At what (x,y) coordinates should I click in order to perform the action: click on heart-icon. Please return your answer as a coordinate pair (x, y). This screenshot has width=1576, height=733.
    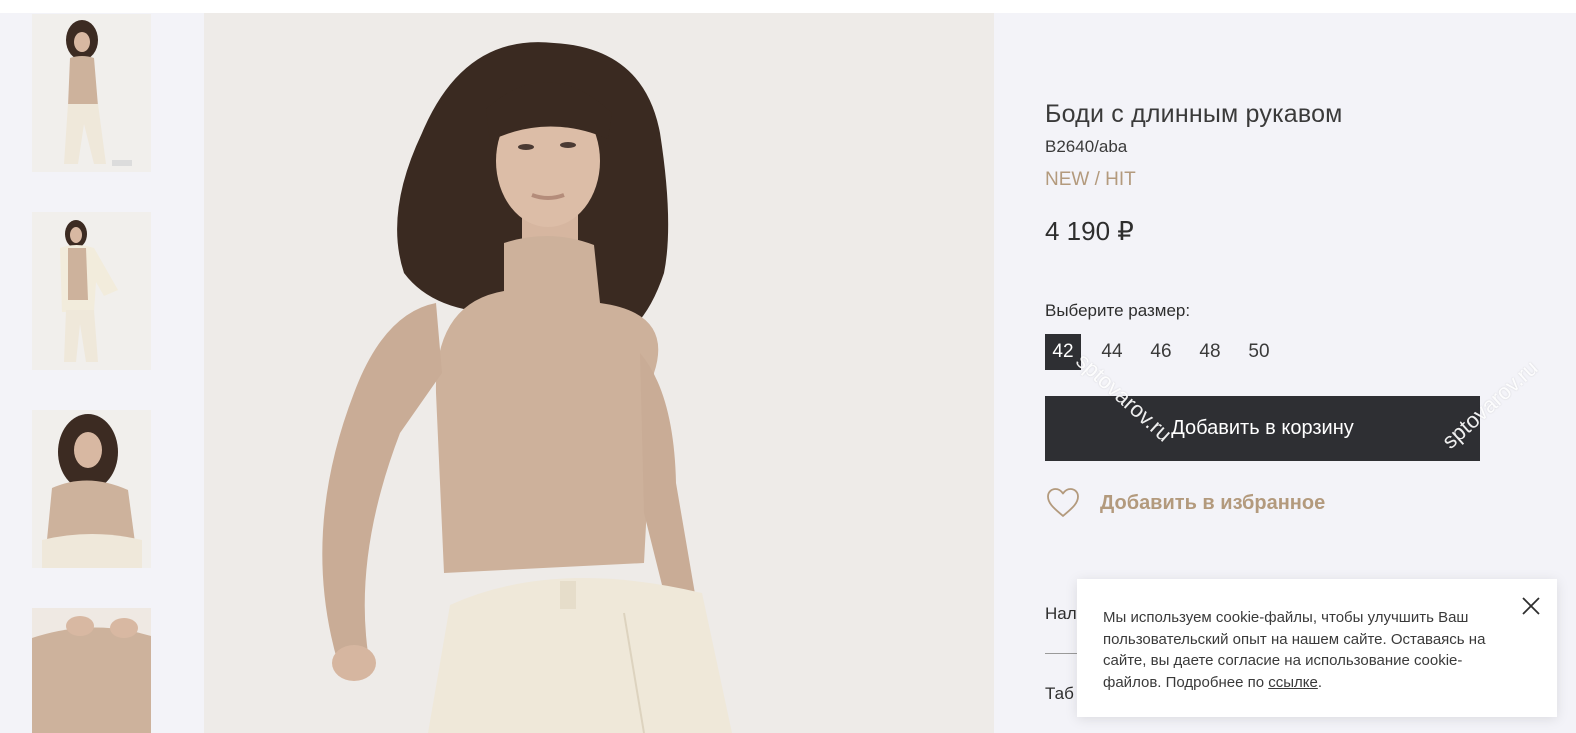
    Looking at the image, I should click on (1063, 502).